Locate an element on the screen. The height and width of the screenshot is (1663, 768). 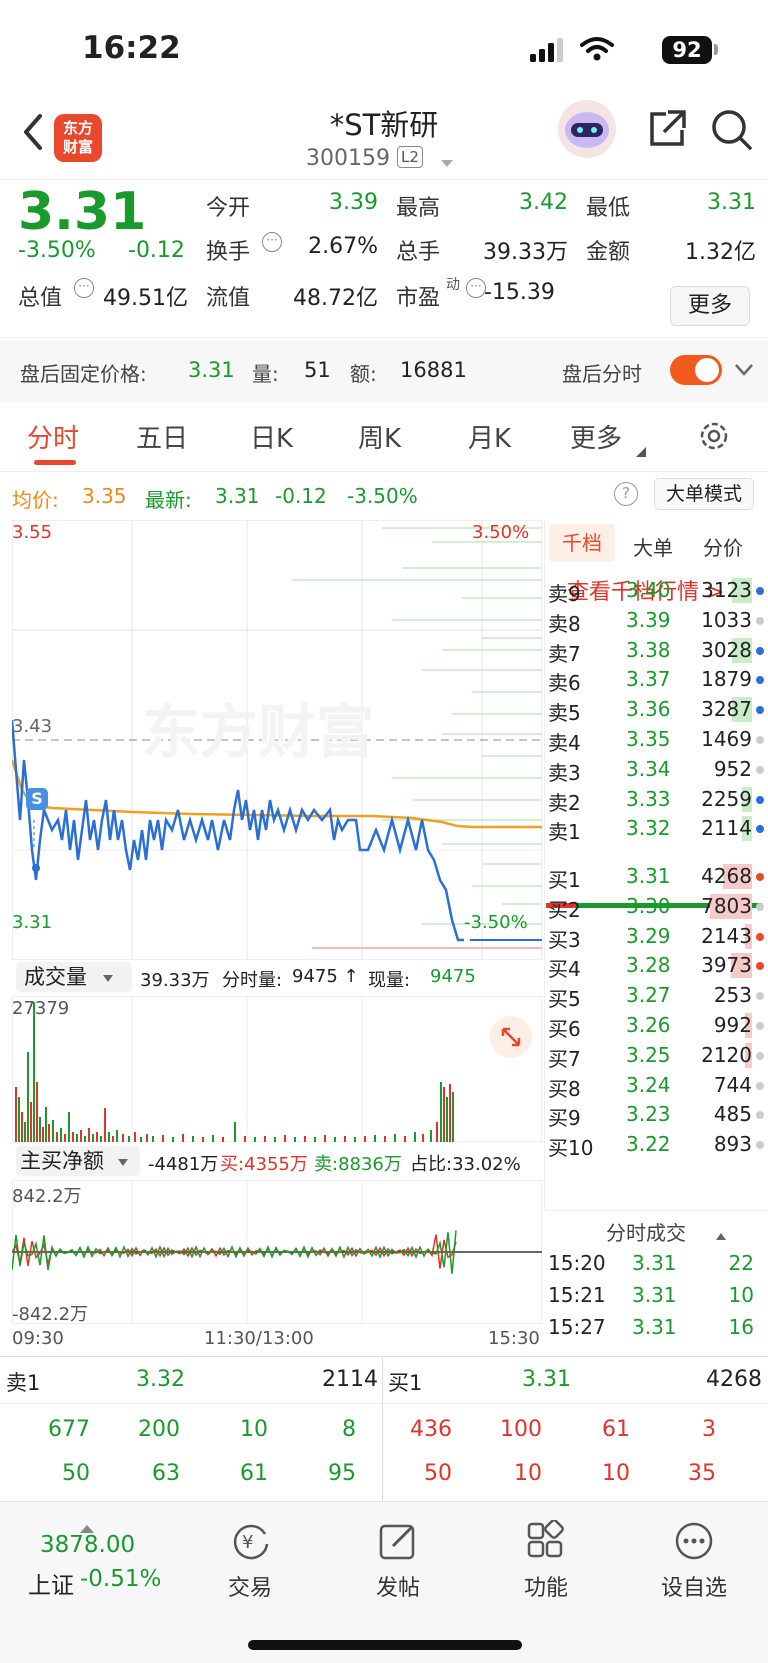
bid-row: 买10 3.22 893 is located at coordinates (656, 1145).